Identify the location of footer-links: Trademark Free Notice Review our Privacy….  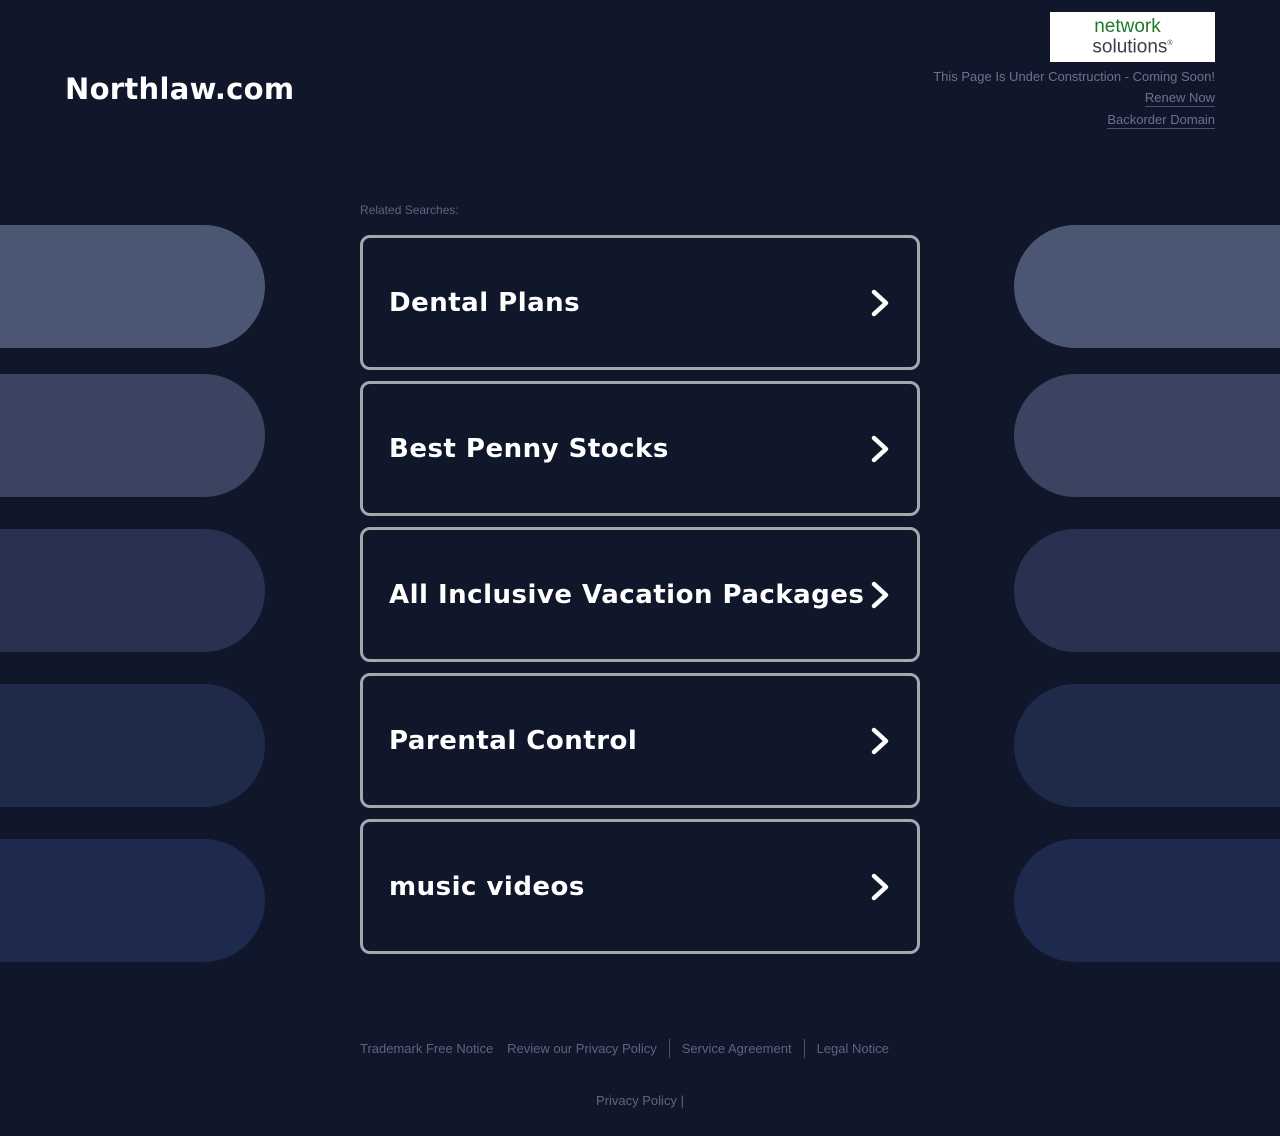
(624, 1048).